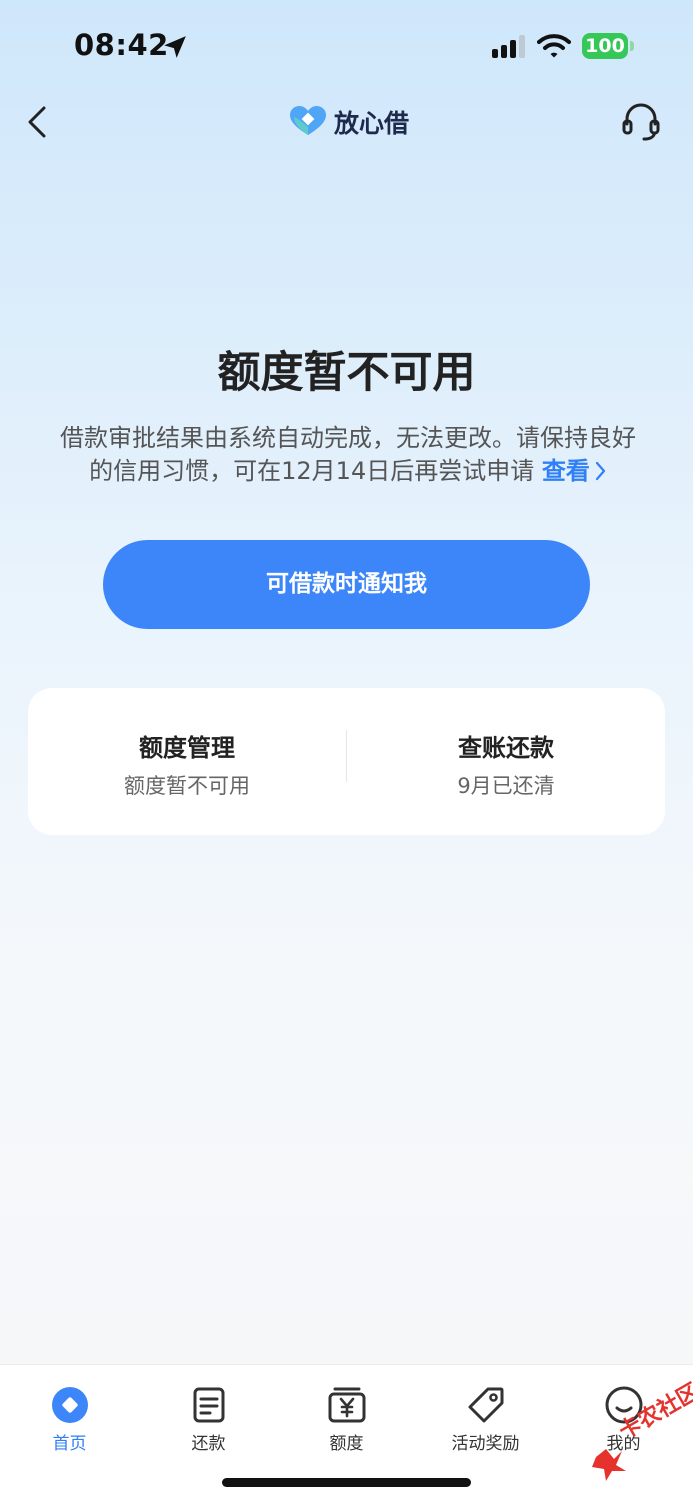  I want to click on tab-credit: 额度, so click(346, 1410).